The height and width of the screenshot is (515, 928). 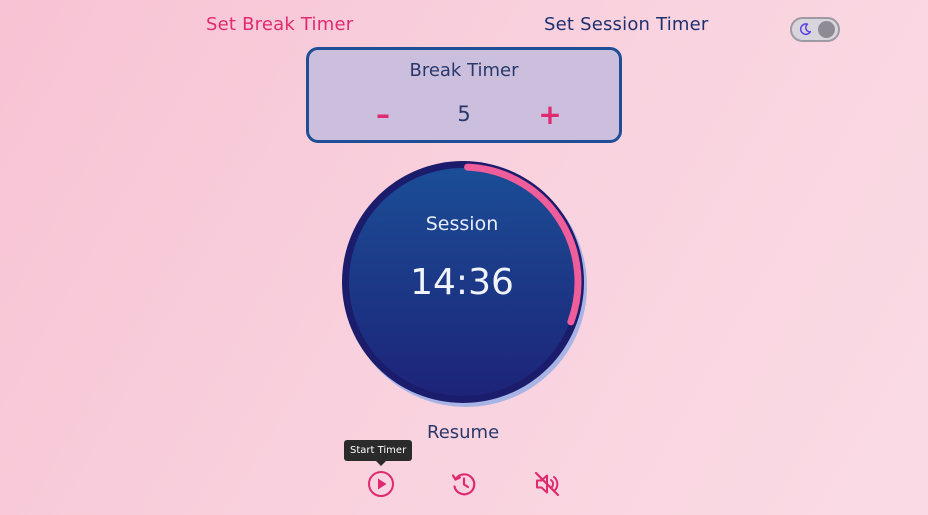 I want to click on timer-display: 14:36, so click(x=462, y=282).